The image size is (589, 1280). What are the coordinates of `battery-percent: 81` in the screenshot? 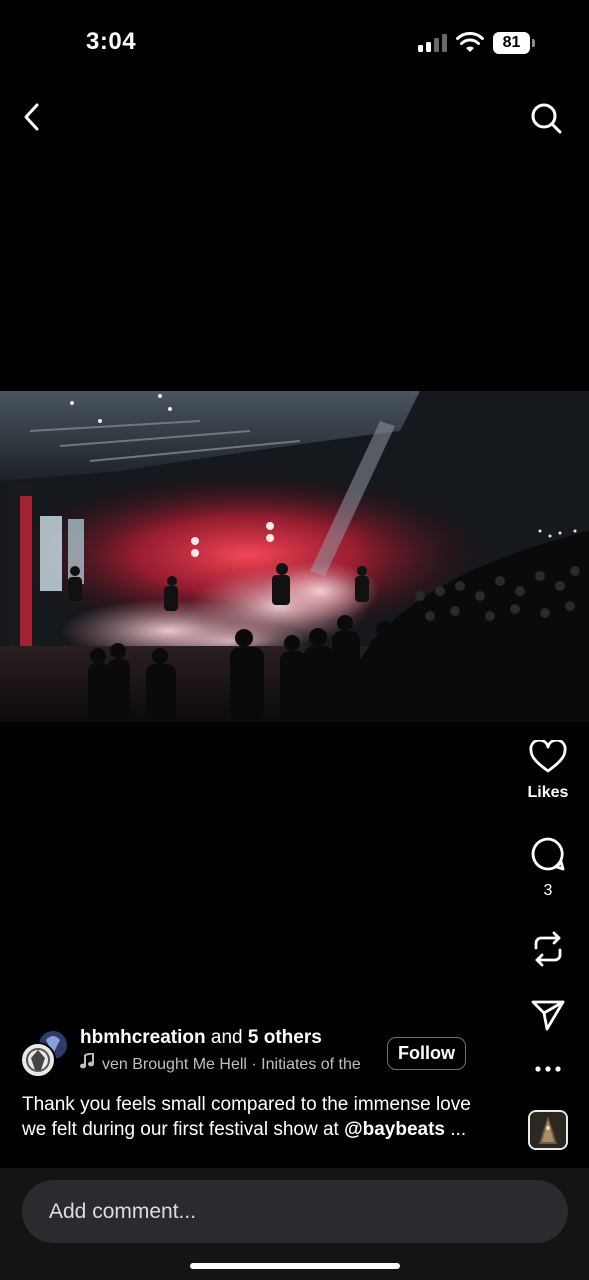 It's located at (511, 42).